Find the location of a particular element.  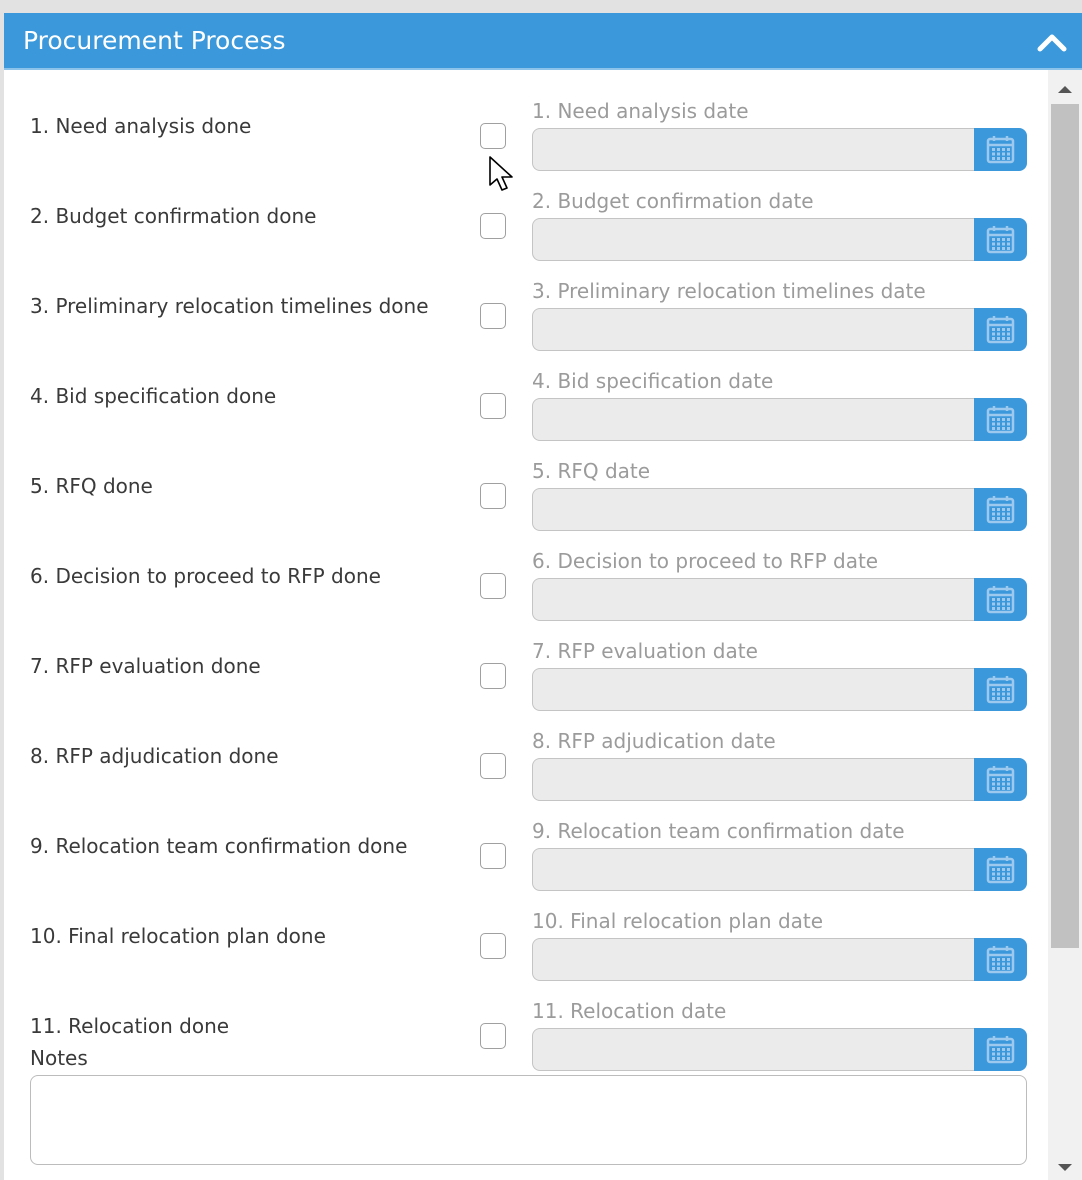

panel-title: Procurement Process is located at coordinates (154, 40).